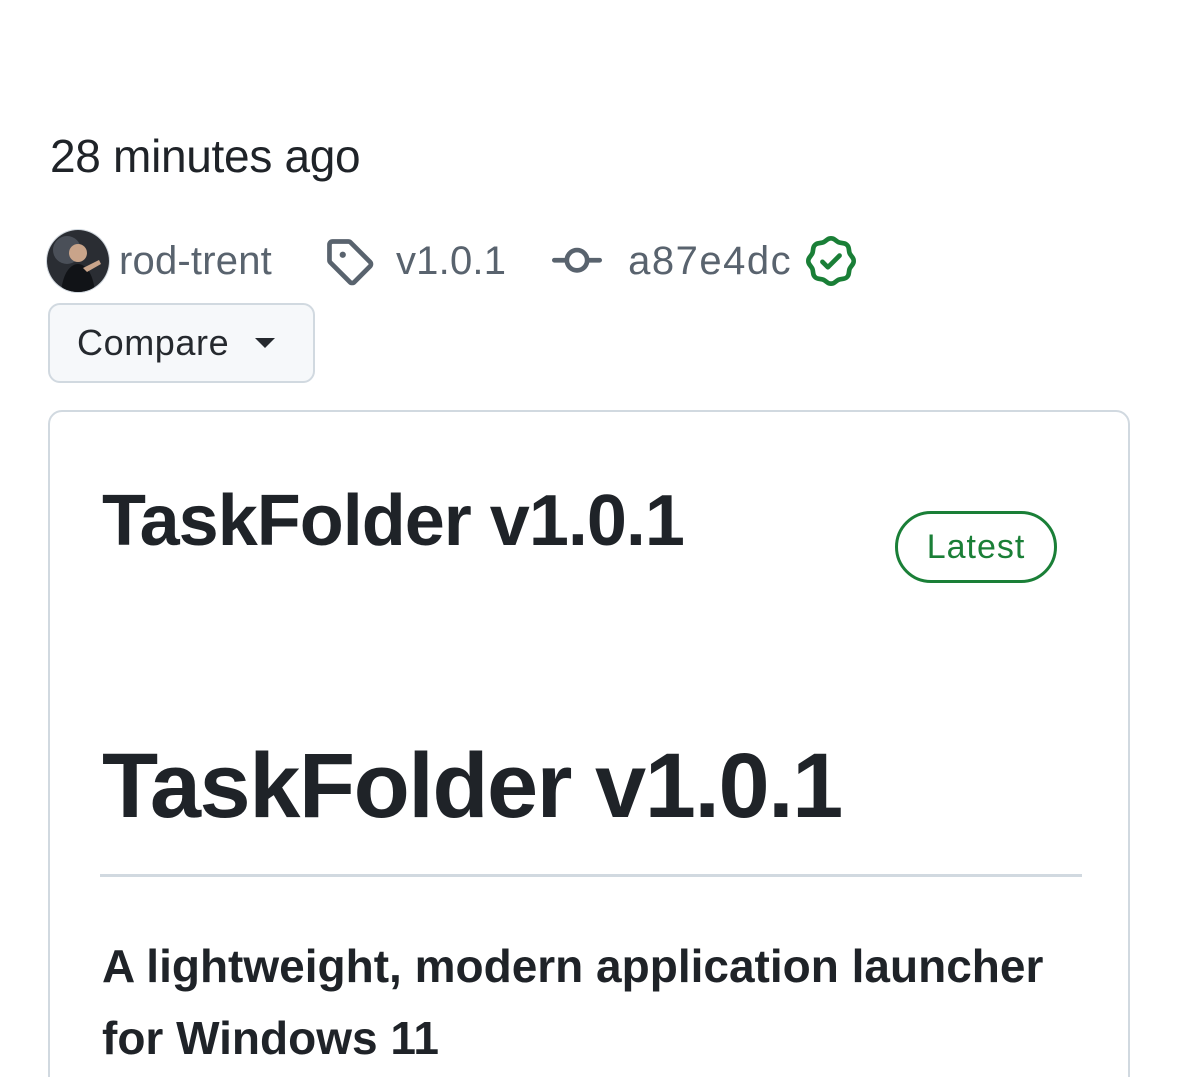  I want to click on triangle-down-icon, so click(265, 343).